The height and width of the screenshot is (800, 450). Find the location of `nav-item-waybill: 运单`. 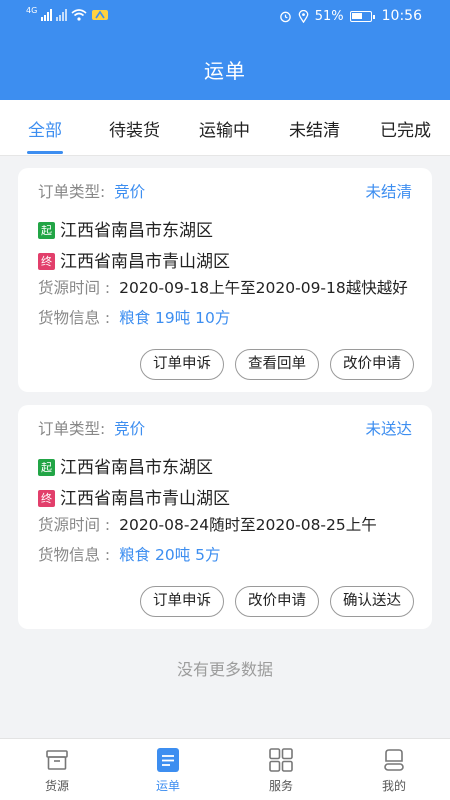

nav-item-waybill: 运单 is located at coordinates (168, 770).